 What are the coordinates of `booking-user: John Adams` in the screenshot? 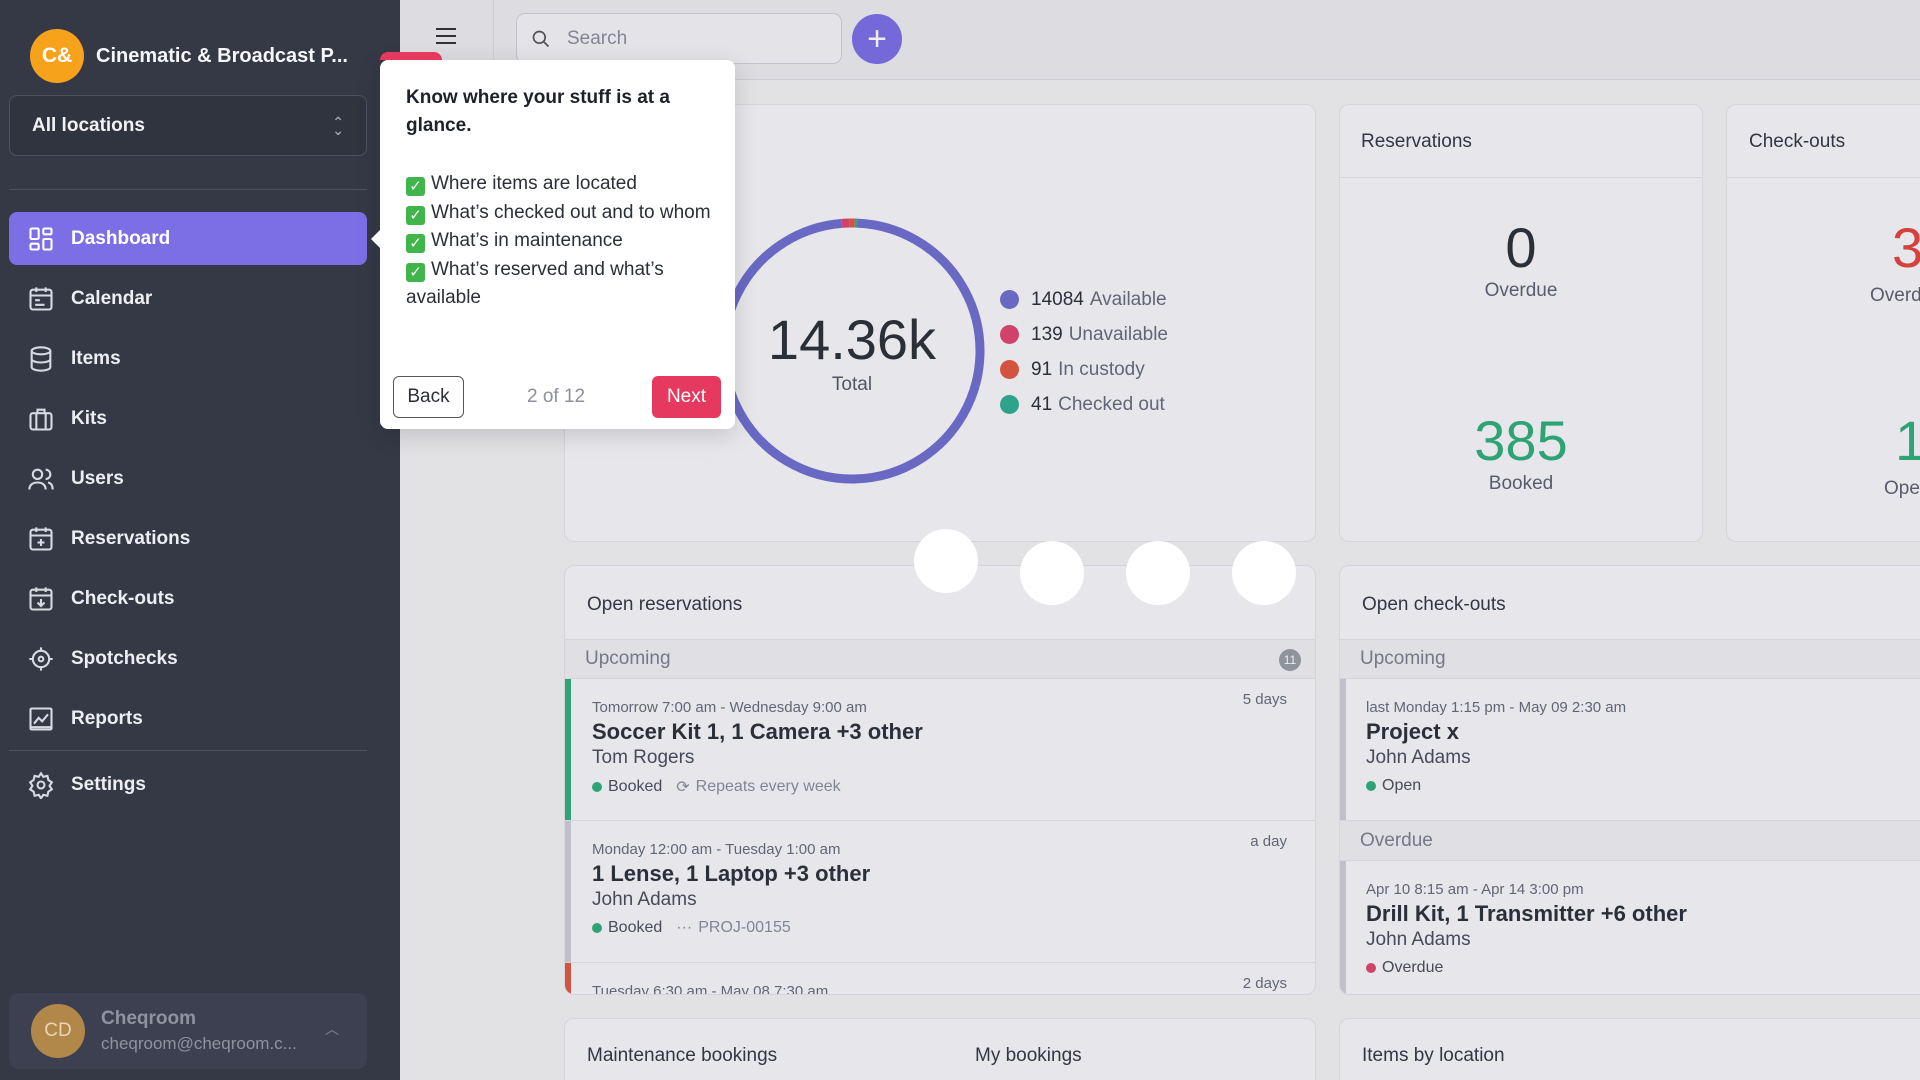 It's located at (644, 899).